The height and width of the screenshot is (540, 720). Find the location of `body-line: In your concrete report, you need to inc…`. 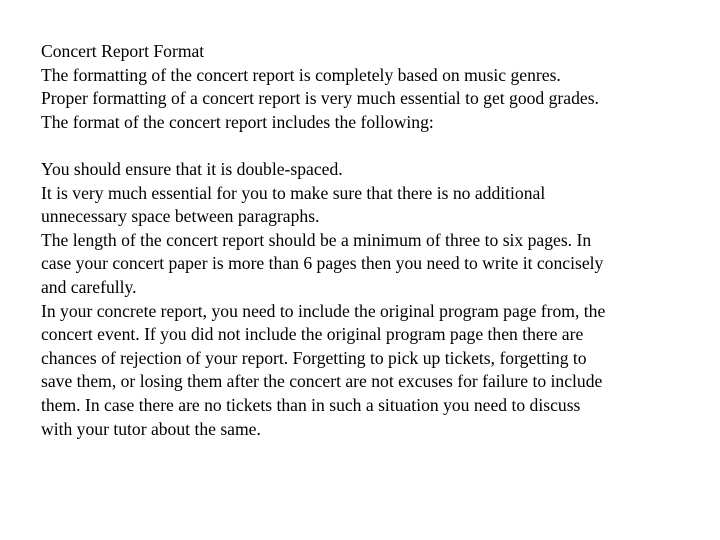

body-line: In your concrete report, you need to inc… is located at coordinates (323, 310).